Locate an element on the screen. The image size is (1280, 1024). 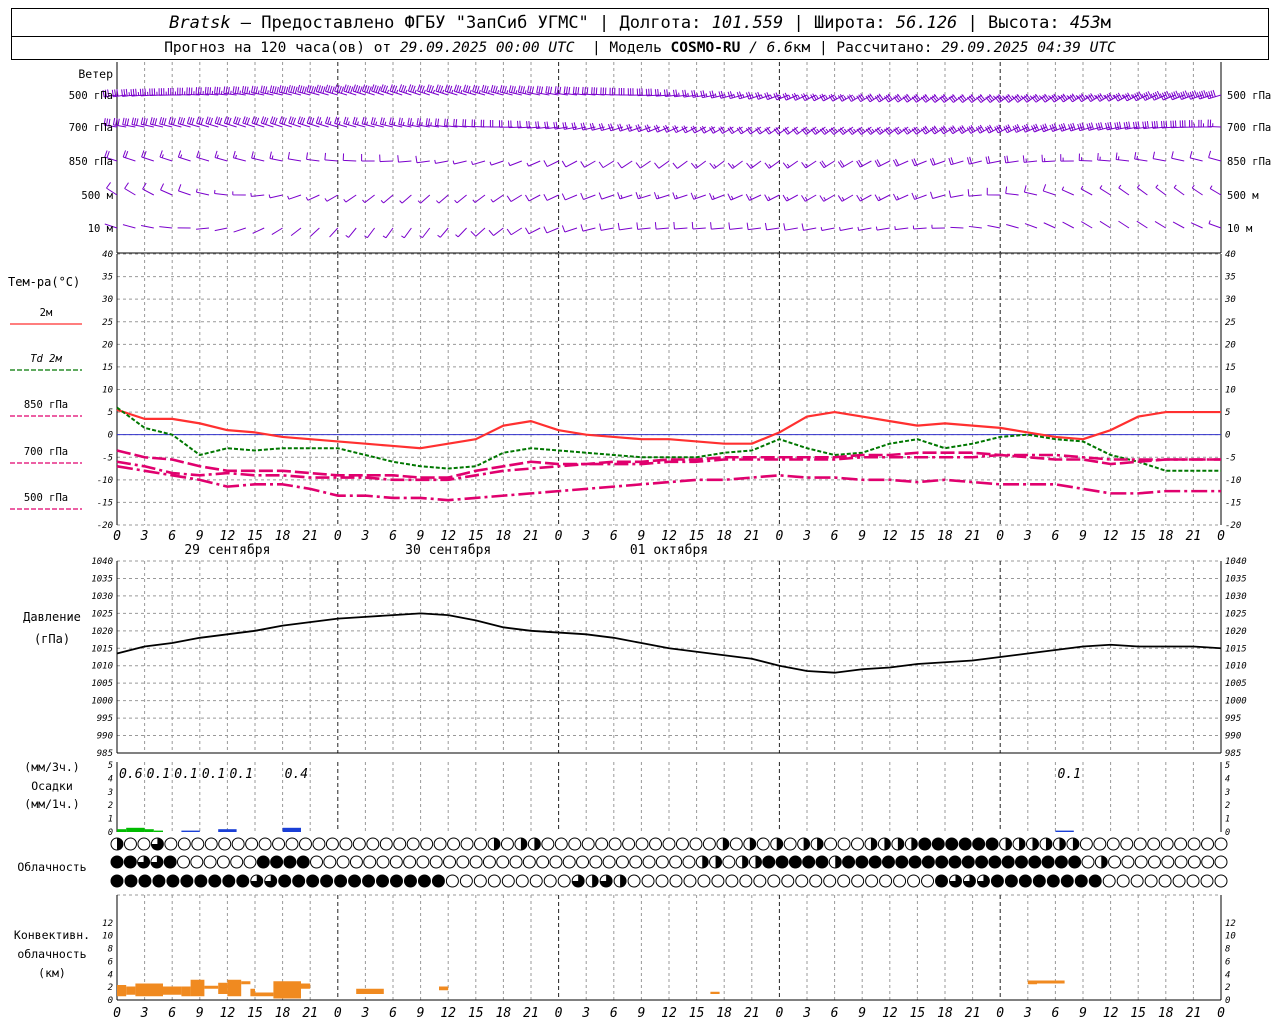
y-tick-label-left: 15 is located at coordinates (107, 368).